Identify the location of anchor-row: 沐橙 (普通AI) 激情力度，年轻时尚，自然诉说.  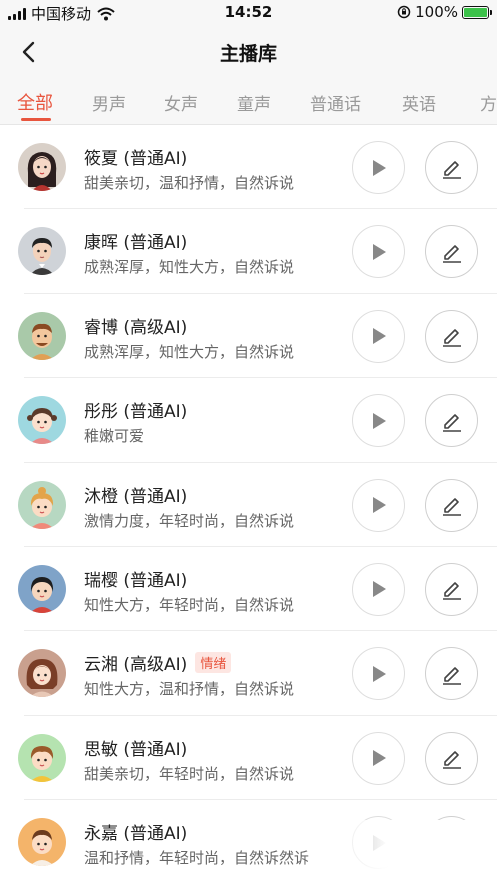
(248, 505).